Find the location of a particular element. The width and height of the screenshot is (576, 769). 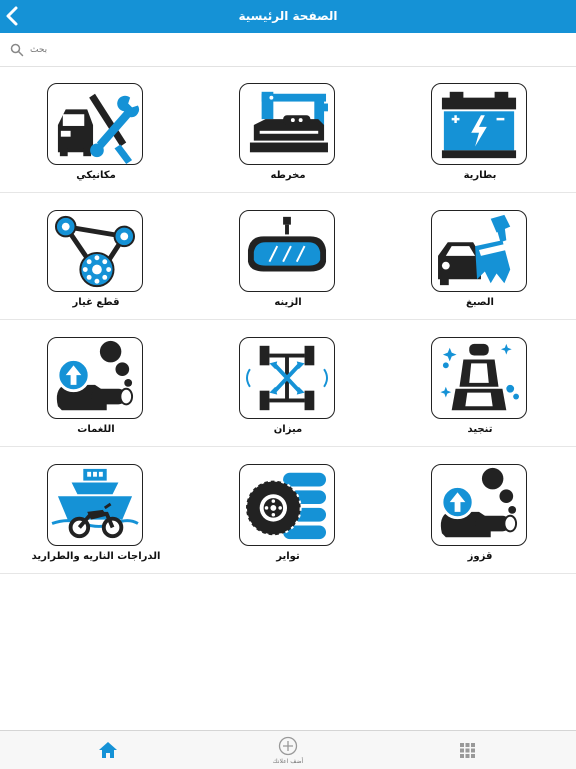

timing-belt-icon is located at coordinates (94, 251).